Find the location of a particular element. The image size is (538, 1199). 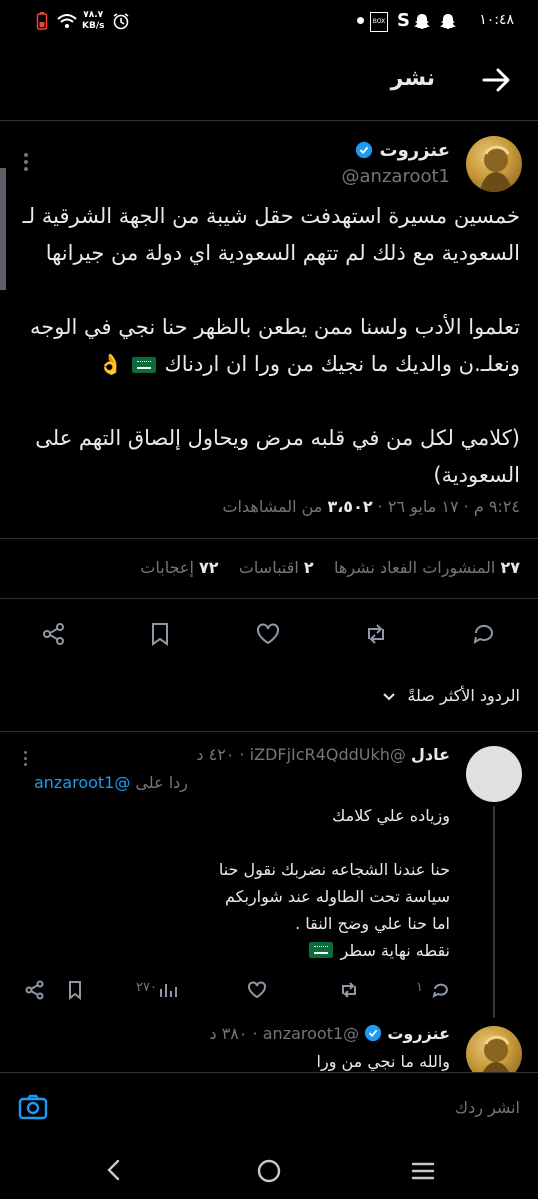

author-line: عنزروت is located at coordinates (402, 150).